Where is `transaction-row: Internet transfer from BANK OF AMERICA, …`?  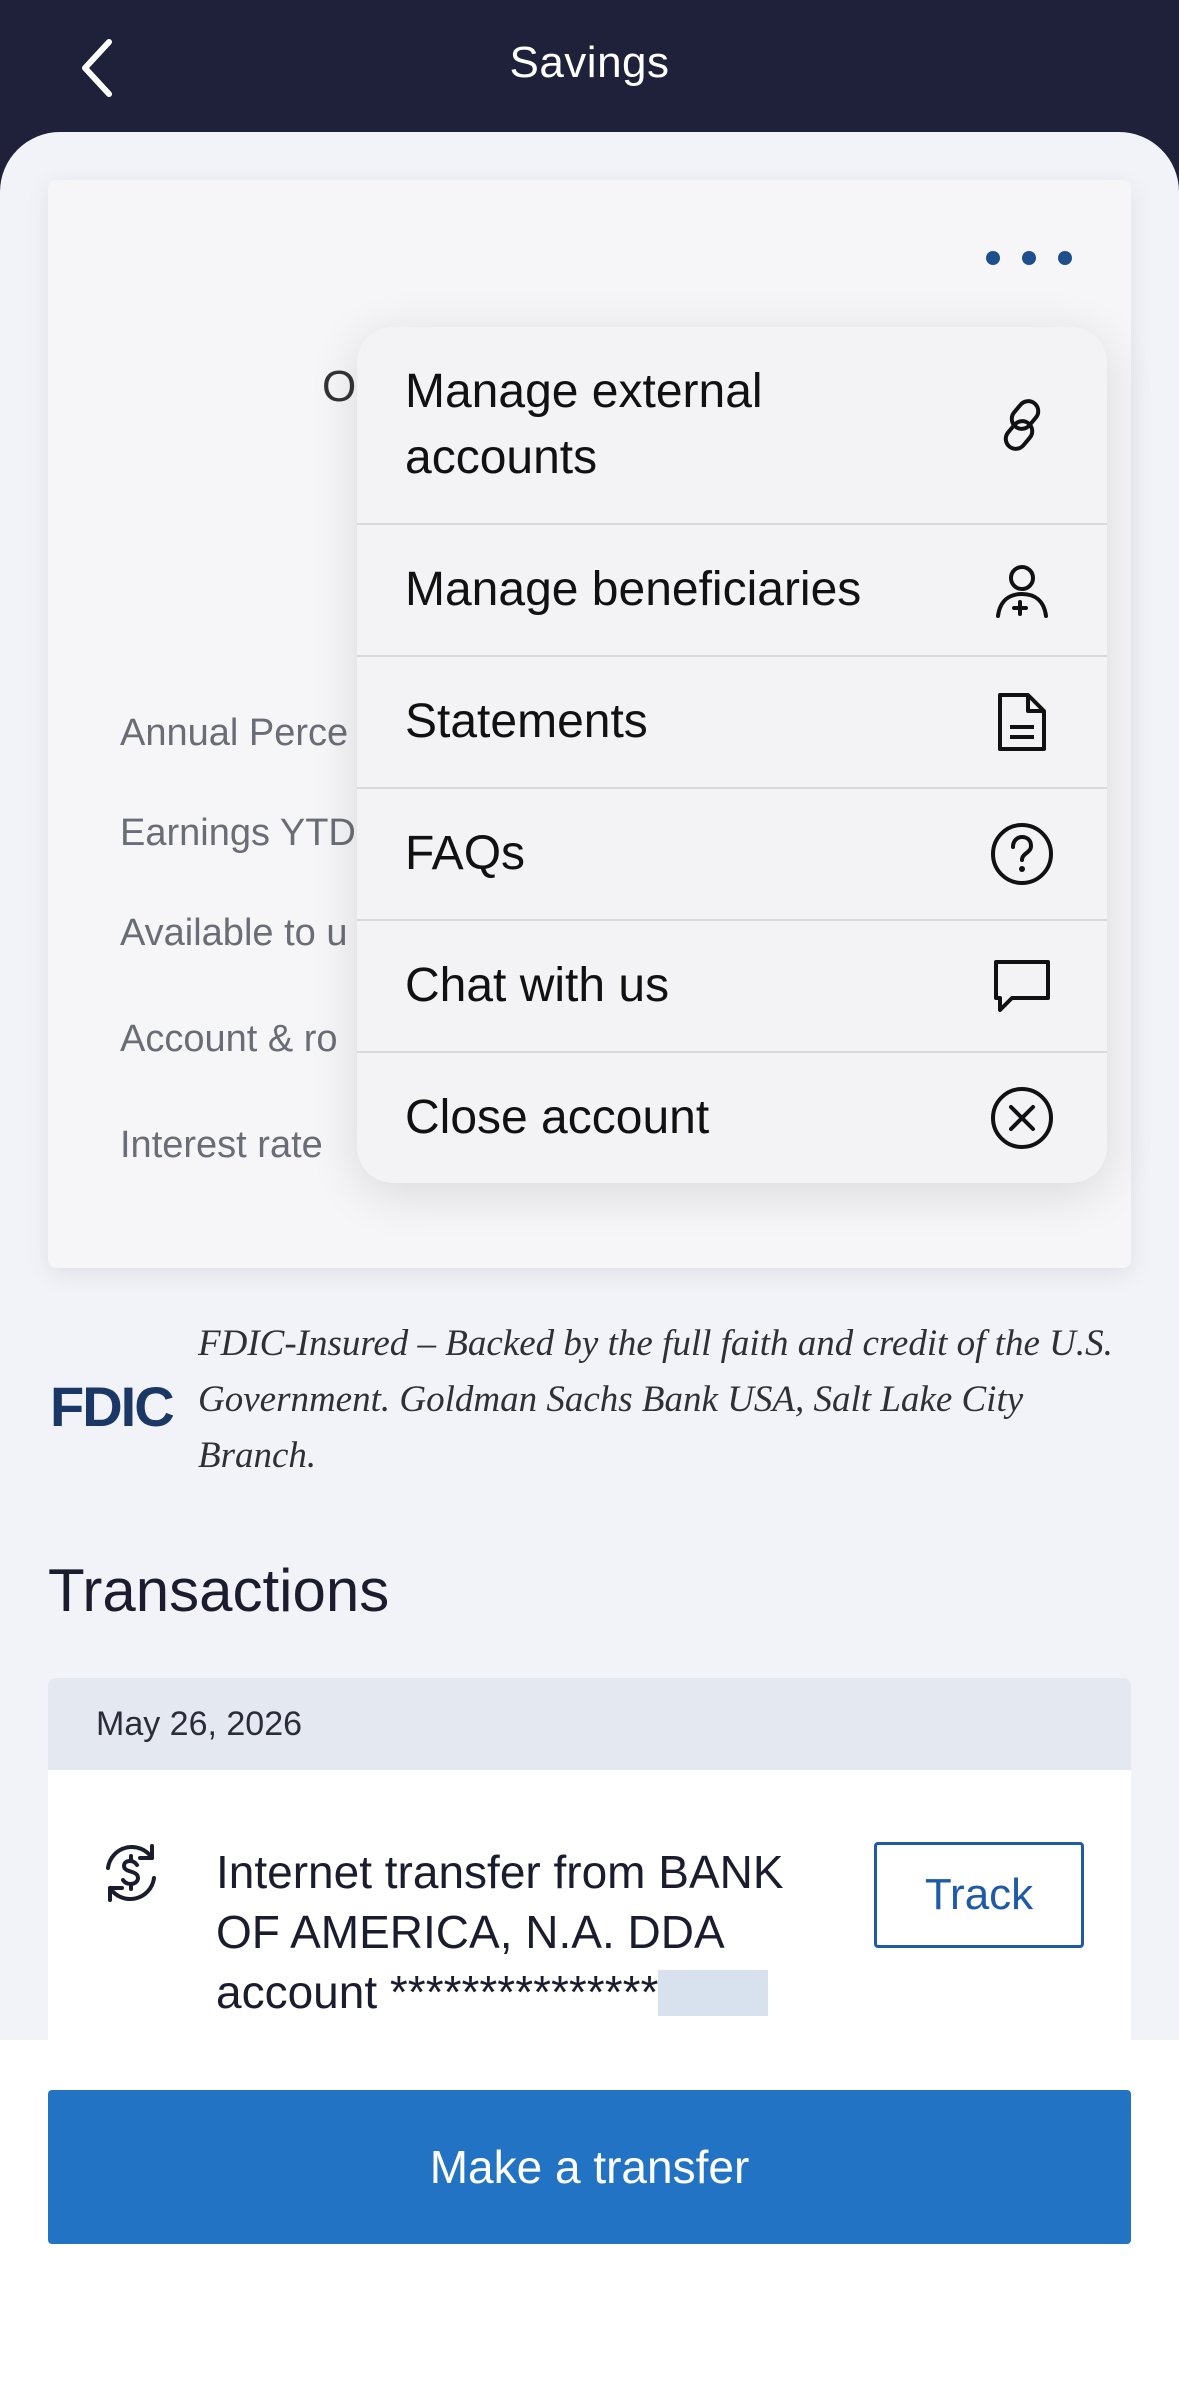
transaction-row: Internet transfer from BANK OF AMERICA, … is located at coordinates (589, 1906).